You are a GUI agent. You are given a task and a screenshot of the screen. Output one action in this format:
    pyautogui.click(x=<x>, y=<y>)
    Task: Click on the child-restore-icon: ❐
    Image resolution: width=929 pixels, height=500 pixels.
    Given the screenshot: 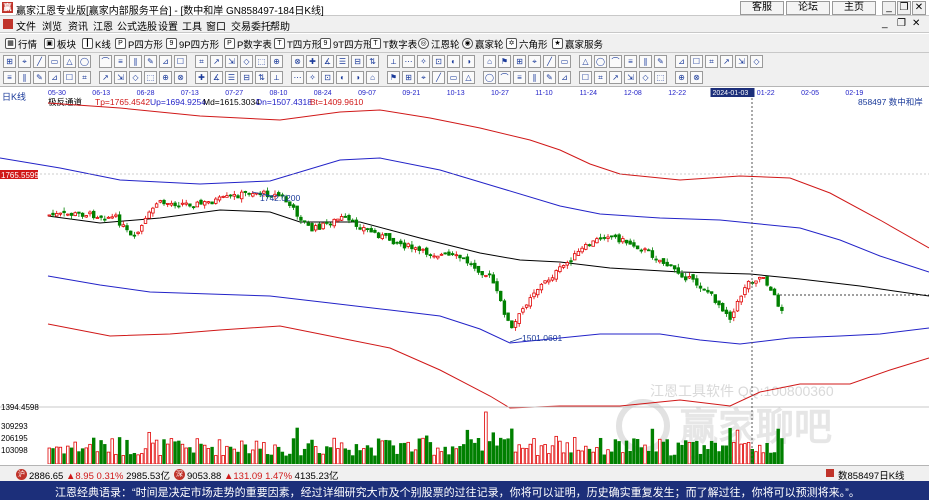 What is the action you would take?
    pyautogui.click(x=901, y=23)
    